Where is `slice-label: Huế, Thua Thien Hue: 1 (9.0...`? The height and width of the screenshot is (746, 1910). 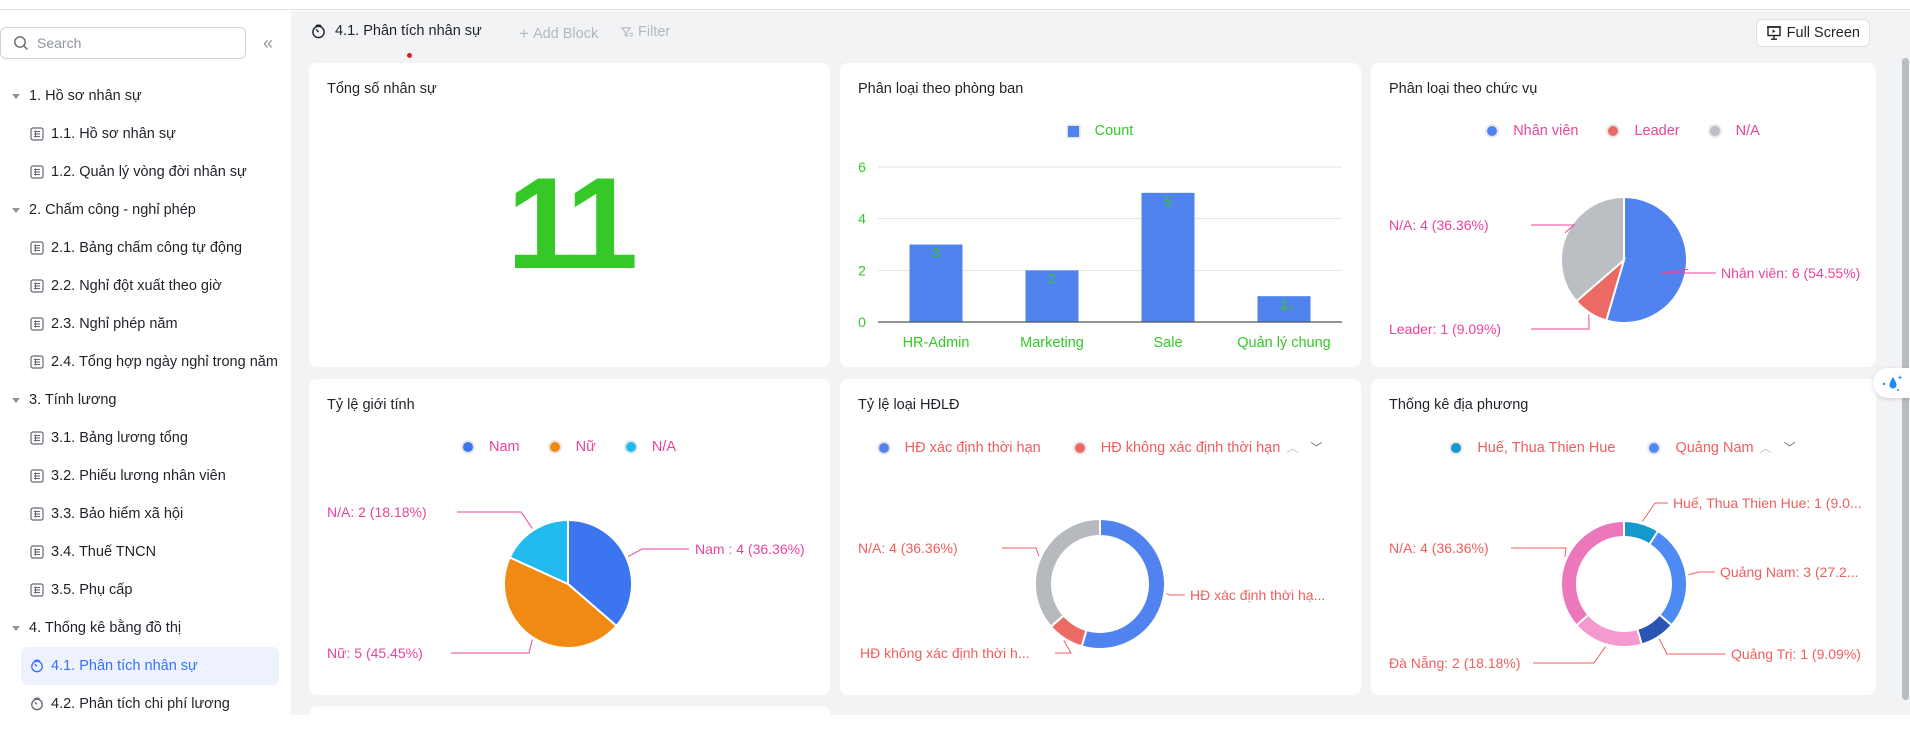 slice-label: Huế, Thua Thien Hue: 1 (9.0... is located at coordinates (1767, 503).